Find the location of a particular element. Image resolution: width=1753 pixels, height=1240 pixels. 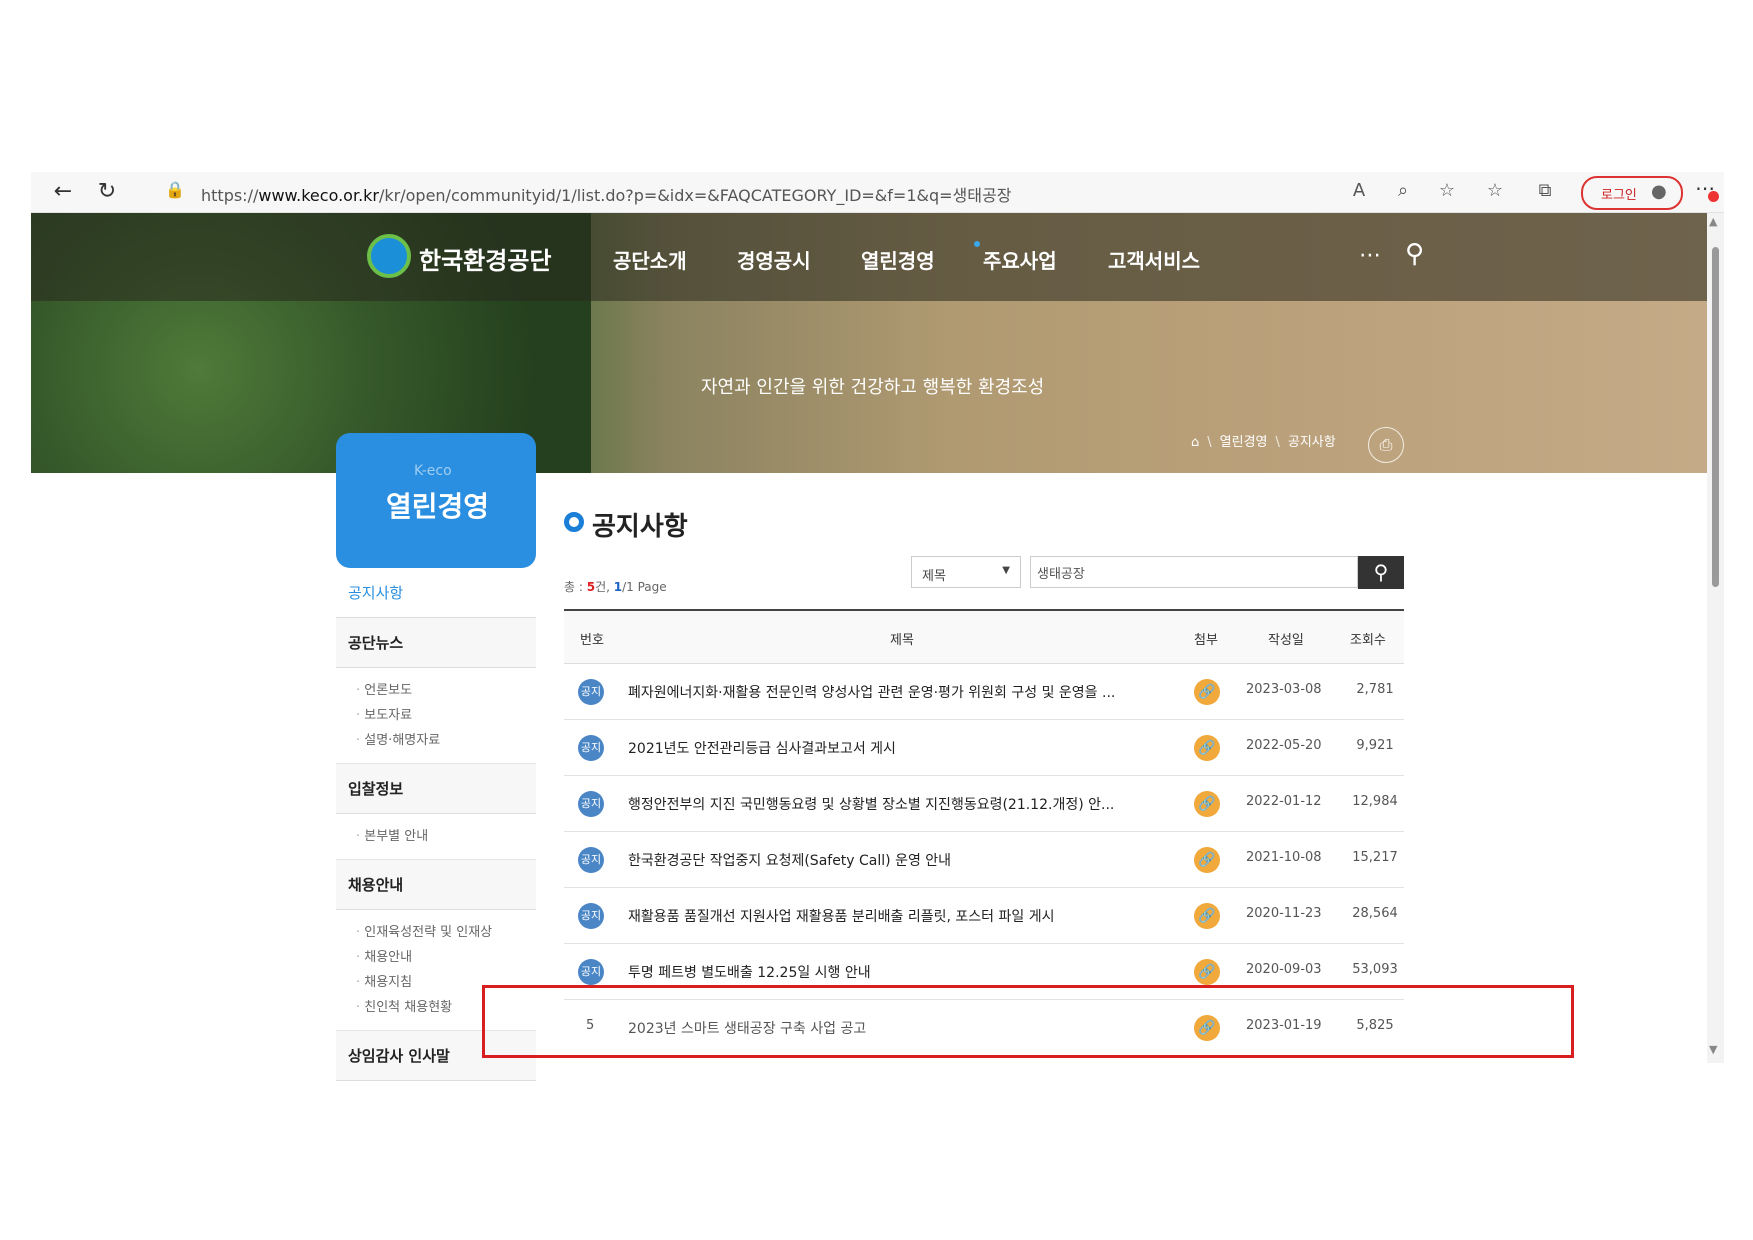

col-number: 번호 is located at coordinates (592, 640).